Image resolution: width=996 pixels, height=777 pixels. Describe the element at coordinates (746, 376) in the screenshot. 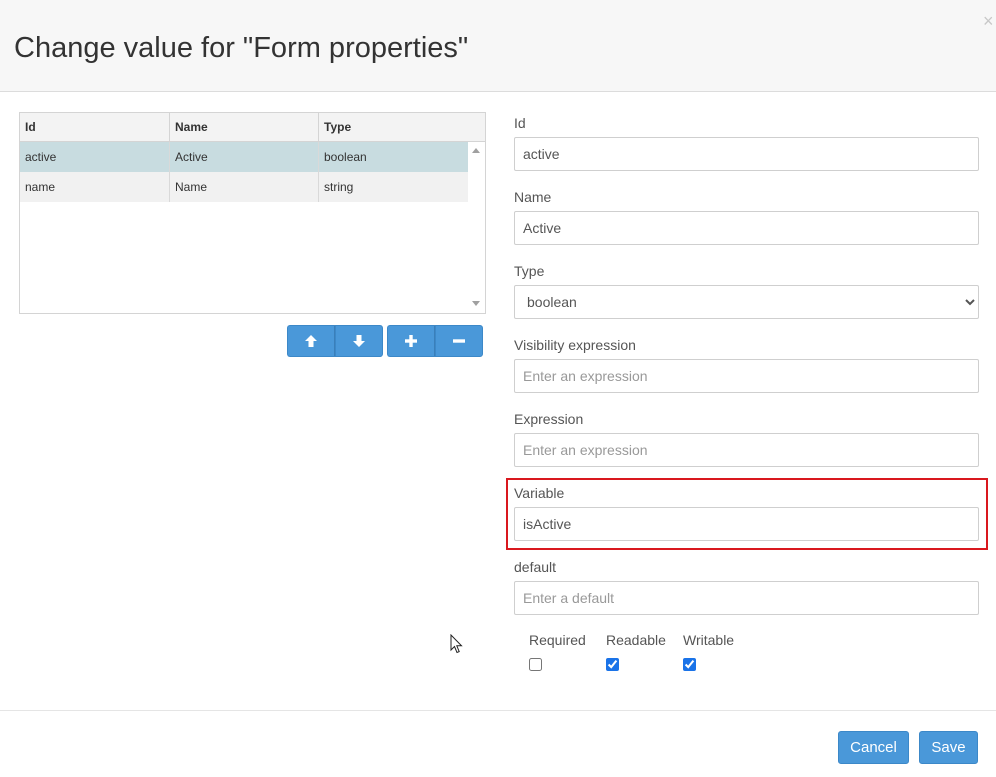

I see `visibility-expression-field` at that location.